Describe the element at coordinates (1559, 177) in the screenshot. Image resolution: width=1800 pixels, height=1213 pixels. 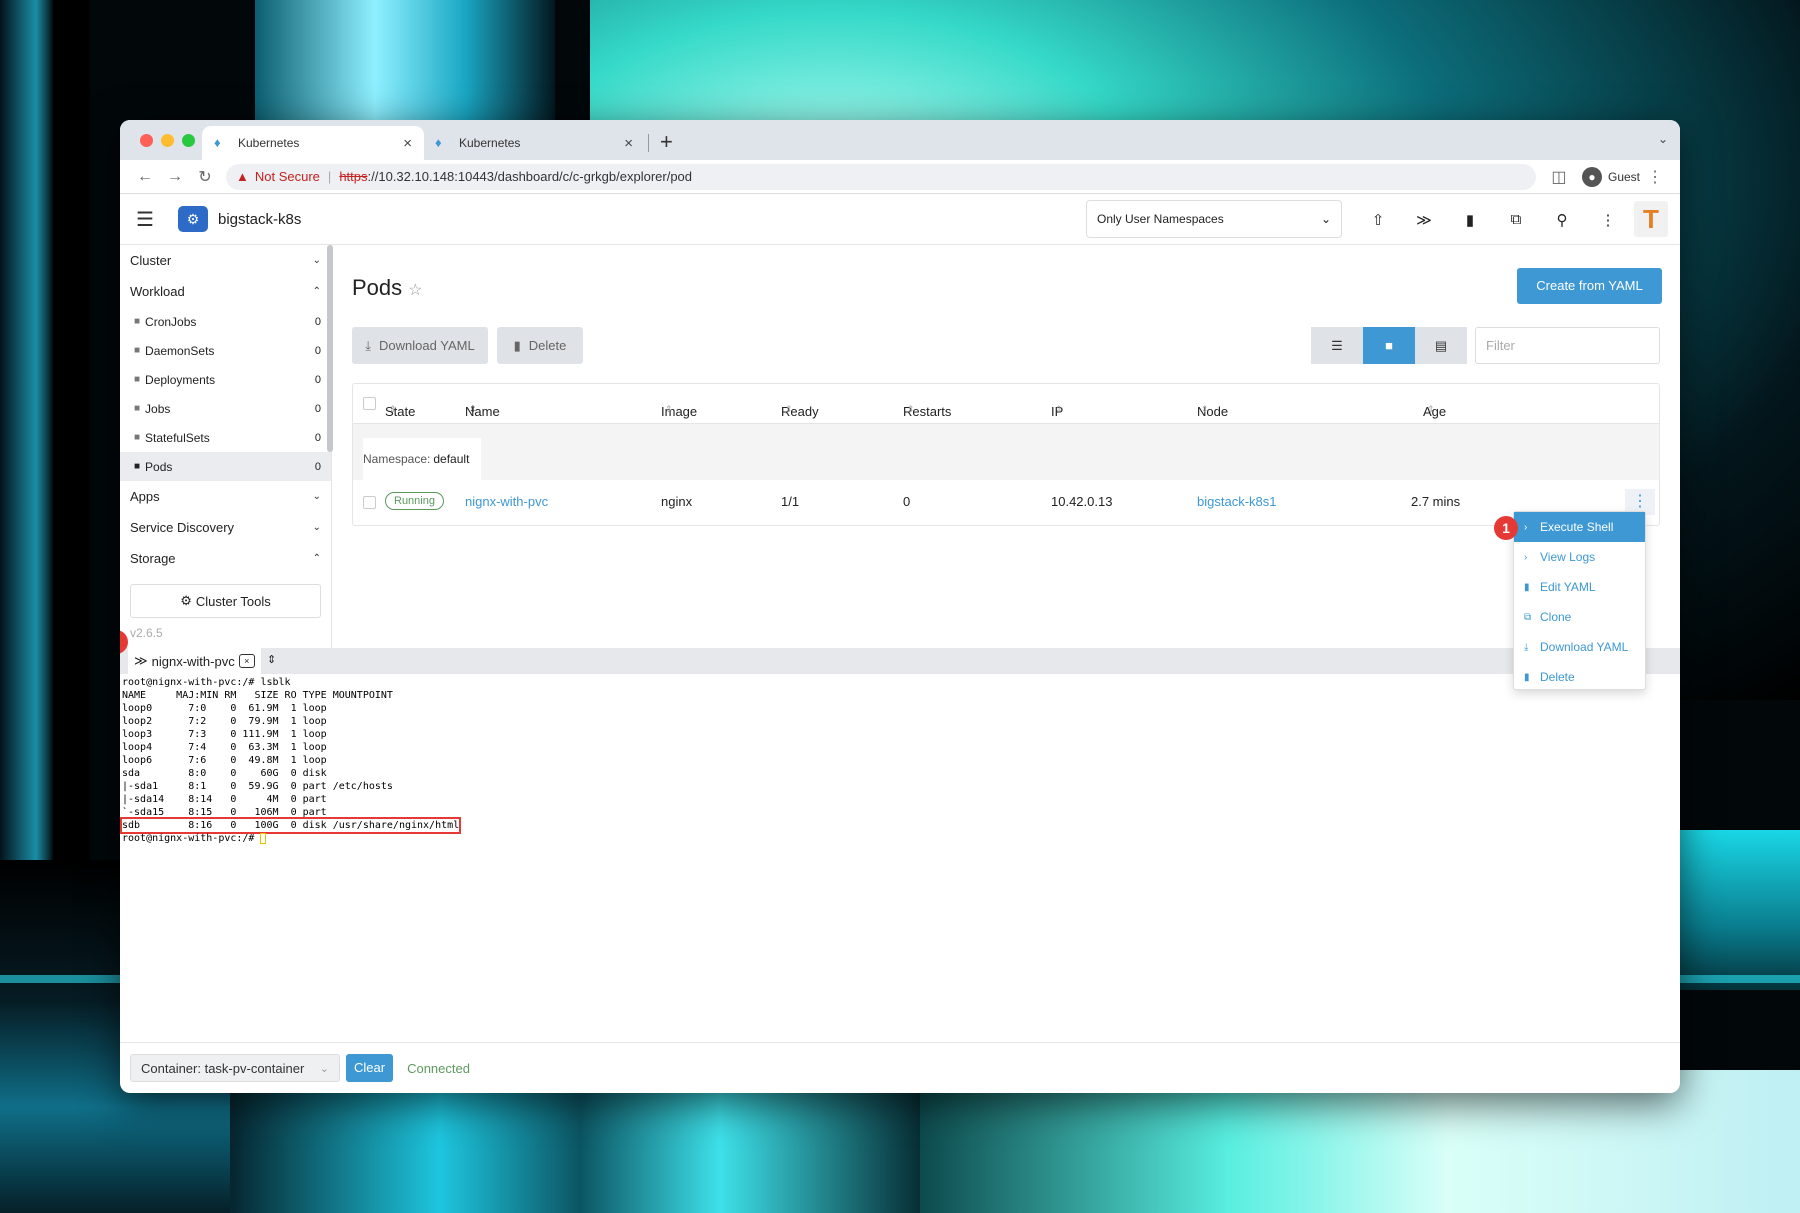
I see `sidebar-toggle-icon: ◫` at that location.